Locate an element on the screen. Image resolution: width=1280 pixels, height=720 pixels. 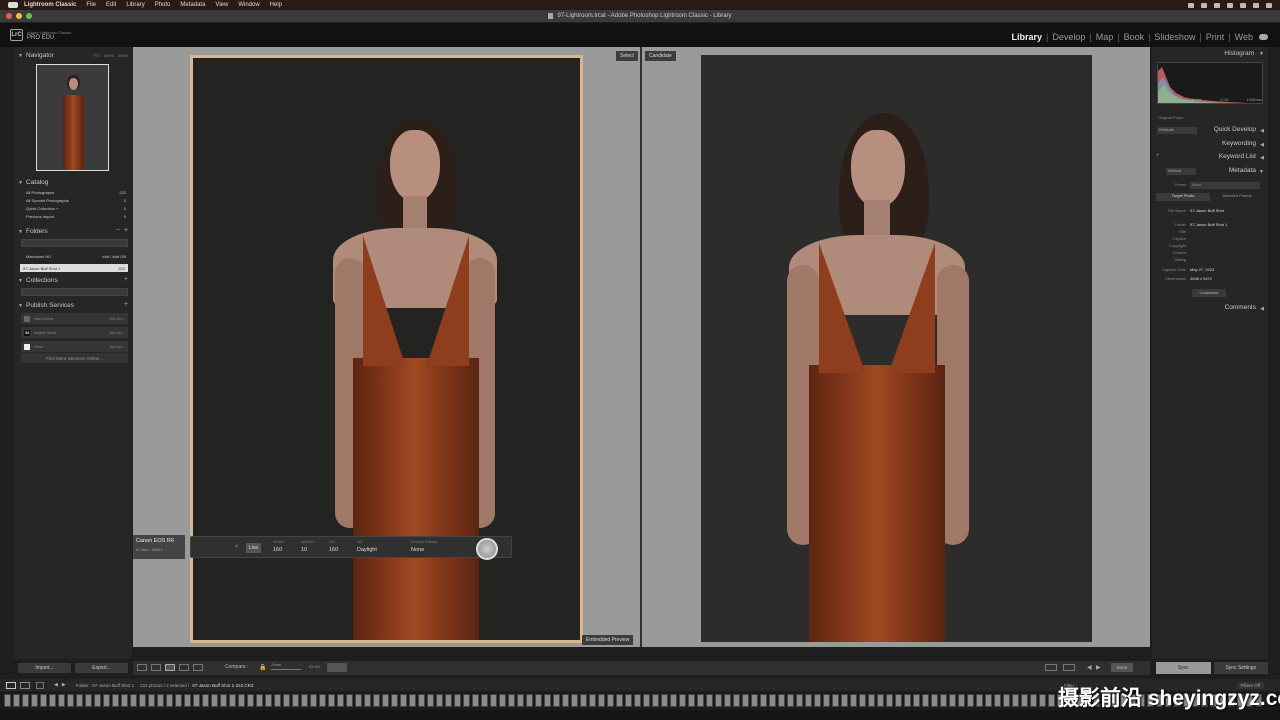
make-select-icon is located at coordinates (1069, 667).